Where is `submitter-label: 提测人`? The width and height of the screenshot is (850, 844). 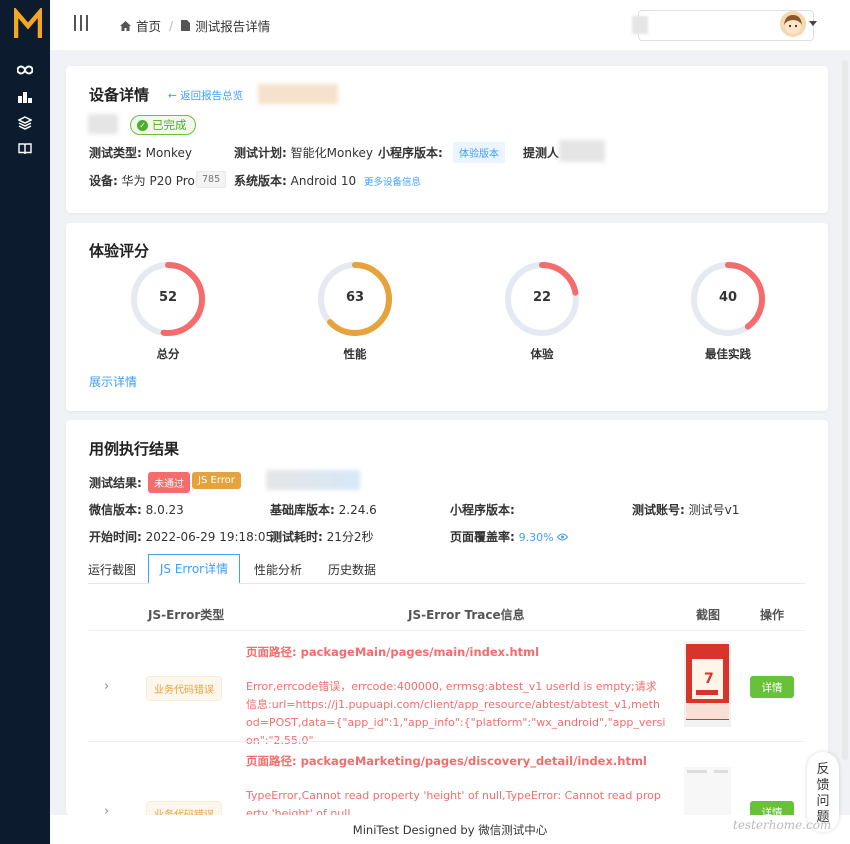
submitter-label: 提测人 is located at coordinates (541, 153).